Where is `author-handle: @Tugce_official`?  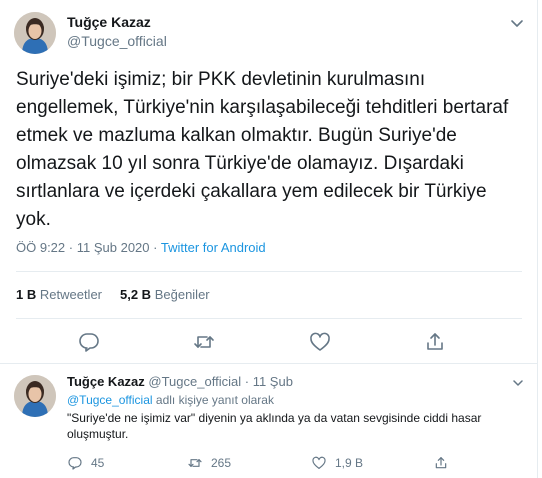
author-handle: @Tugce_official is located at coordinates (117, 41).